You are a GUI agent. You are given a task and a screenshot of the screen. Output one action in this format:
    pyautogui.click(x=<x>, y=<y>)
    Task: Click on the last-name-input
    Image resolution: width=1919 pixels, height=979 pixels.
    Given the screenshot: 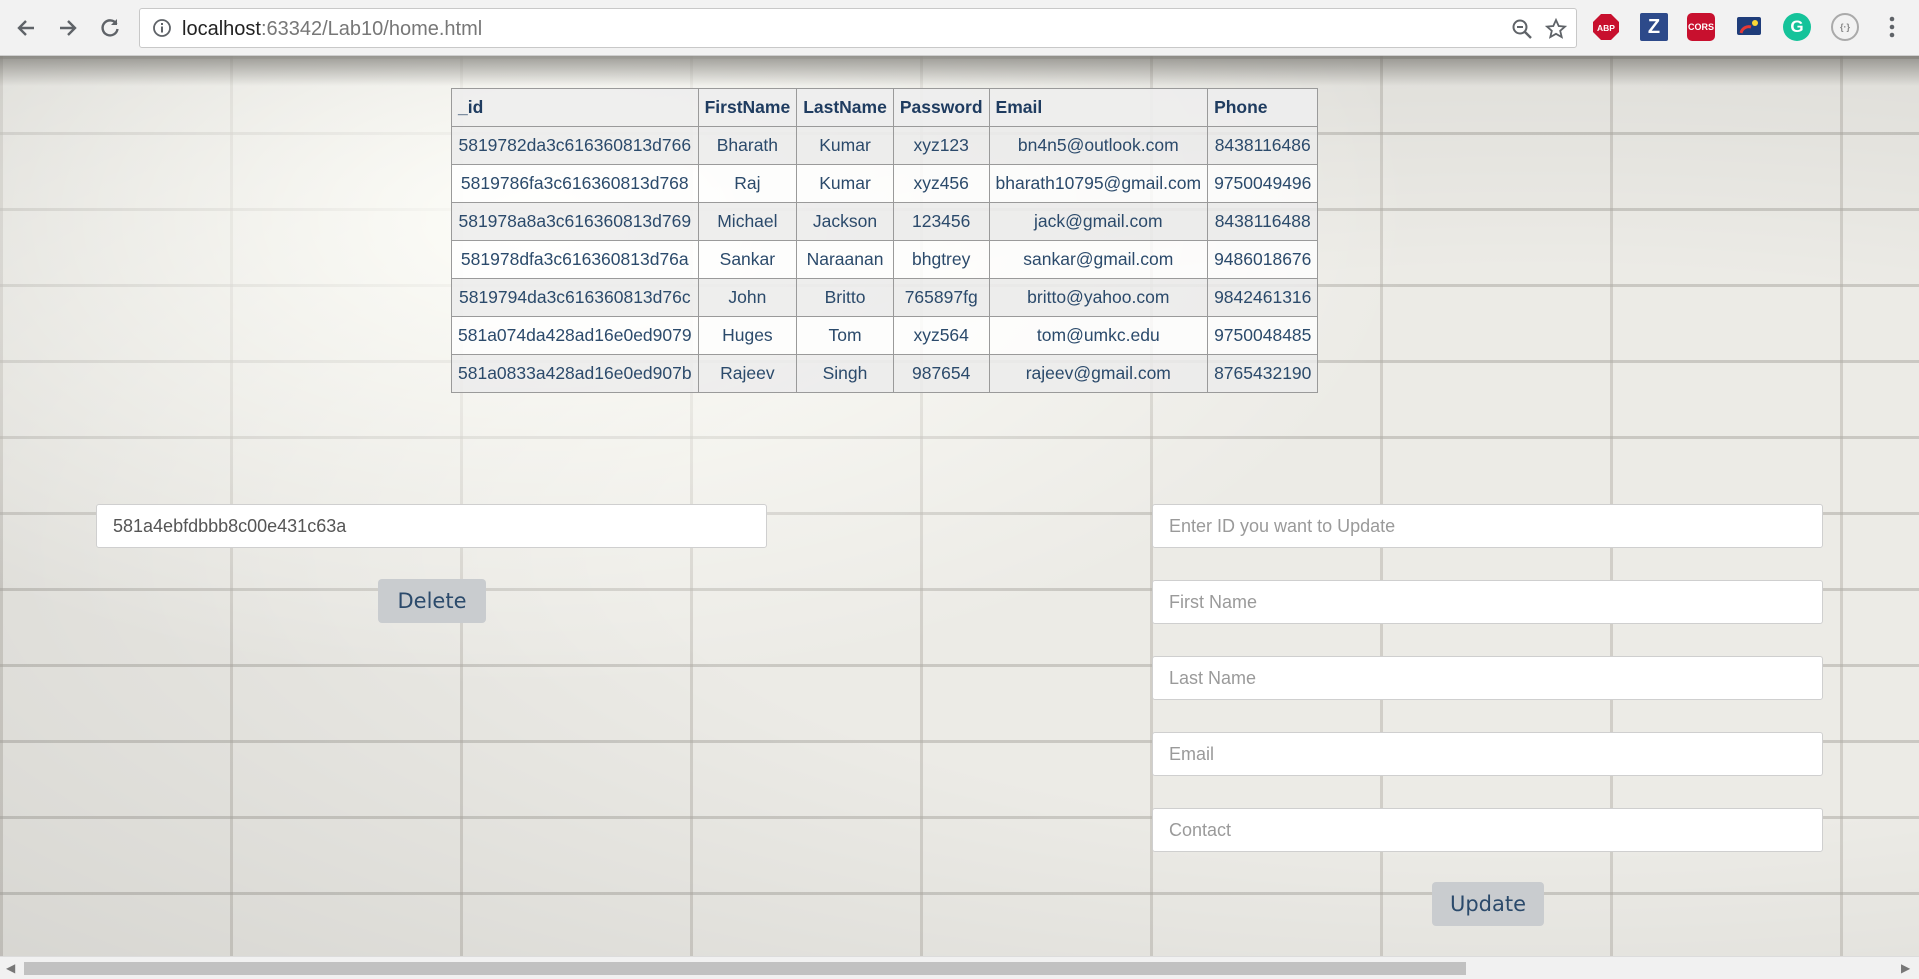 What is the action you would take?
    pyautogui.click(x=1487, y=678)
    